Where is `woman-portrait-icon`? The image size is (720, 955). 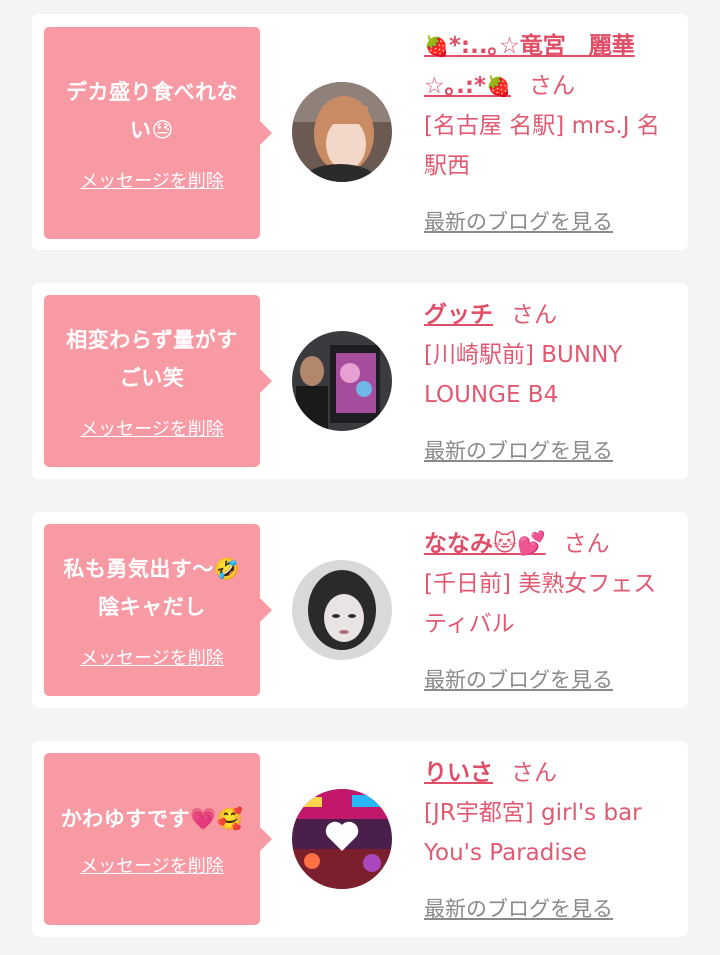 woman-portrait-icon is located at coordinates (342, 132).